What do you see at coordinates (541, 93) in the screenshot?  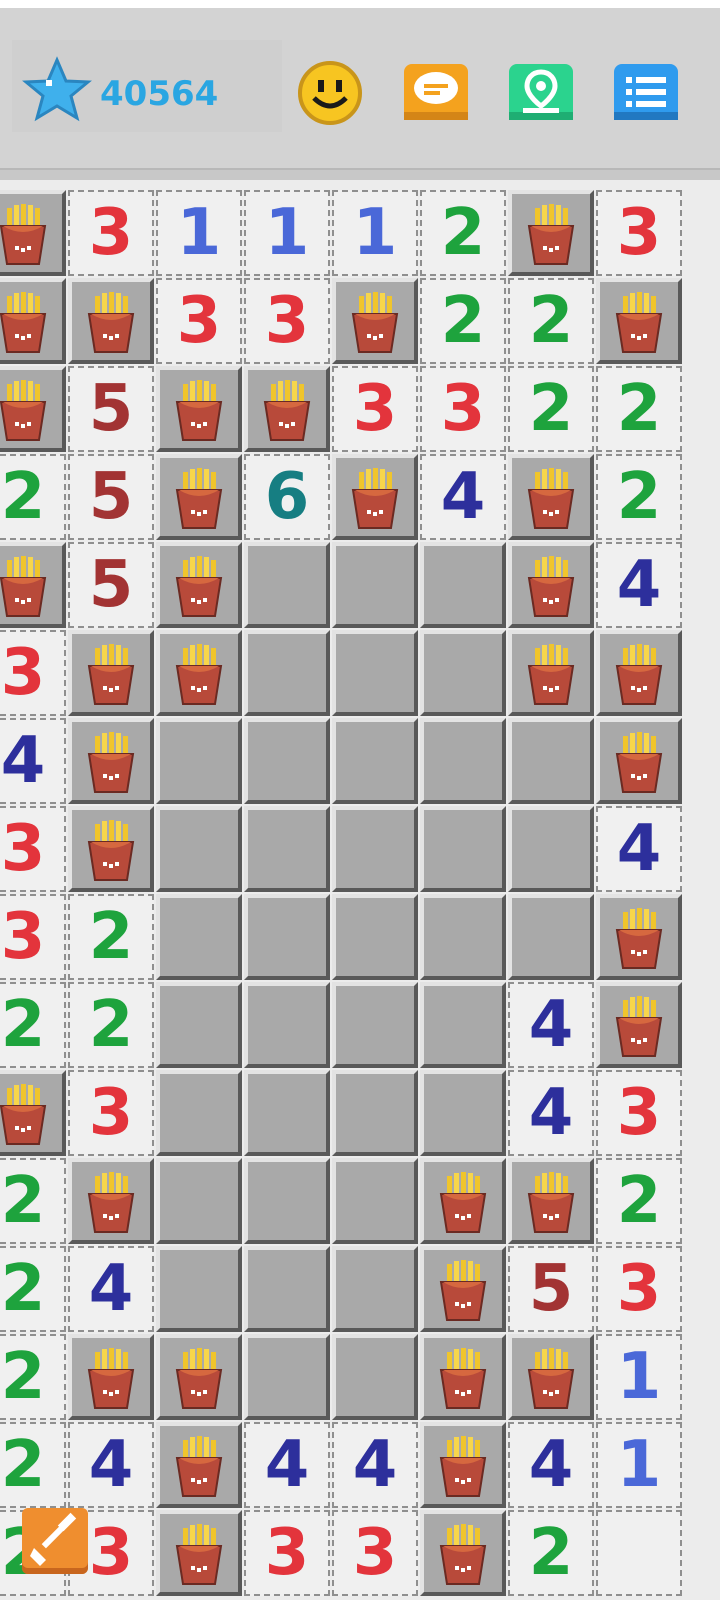 I see `map-pin-icon` at bounding box center [541, 93].